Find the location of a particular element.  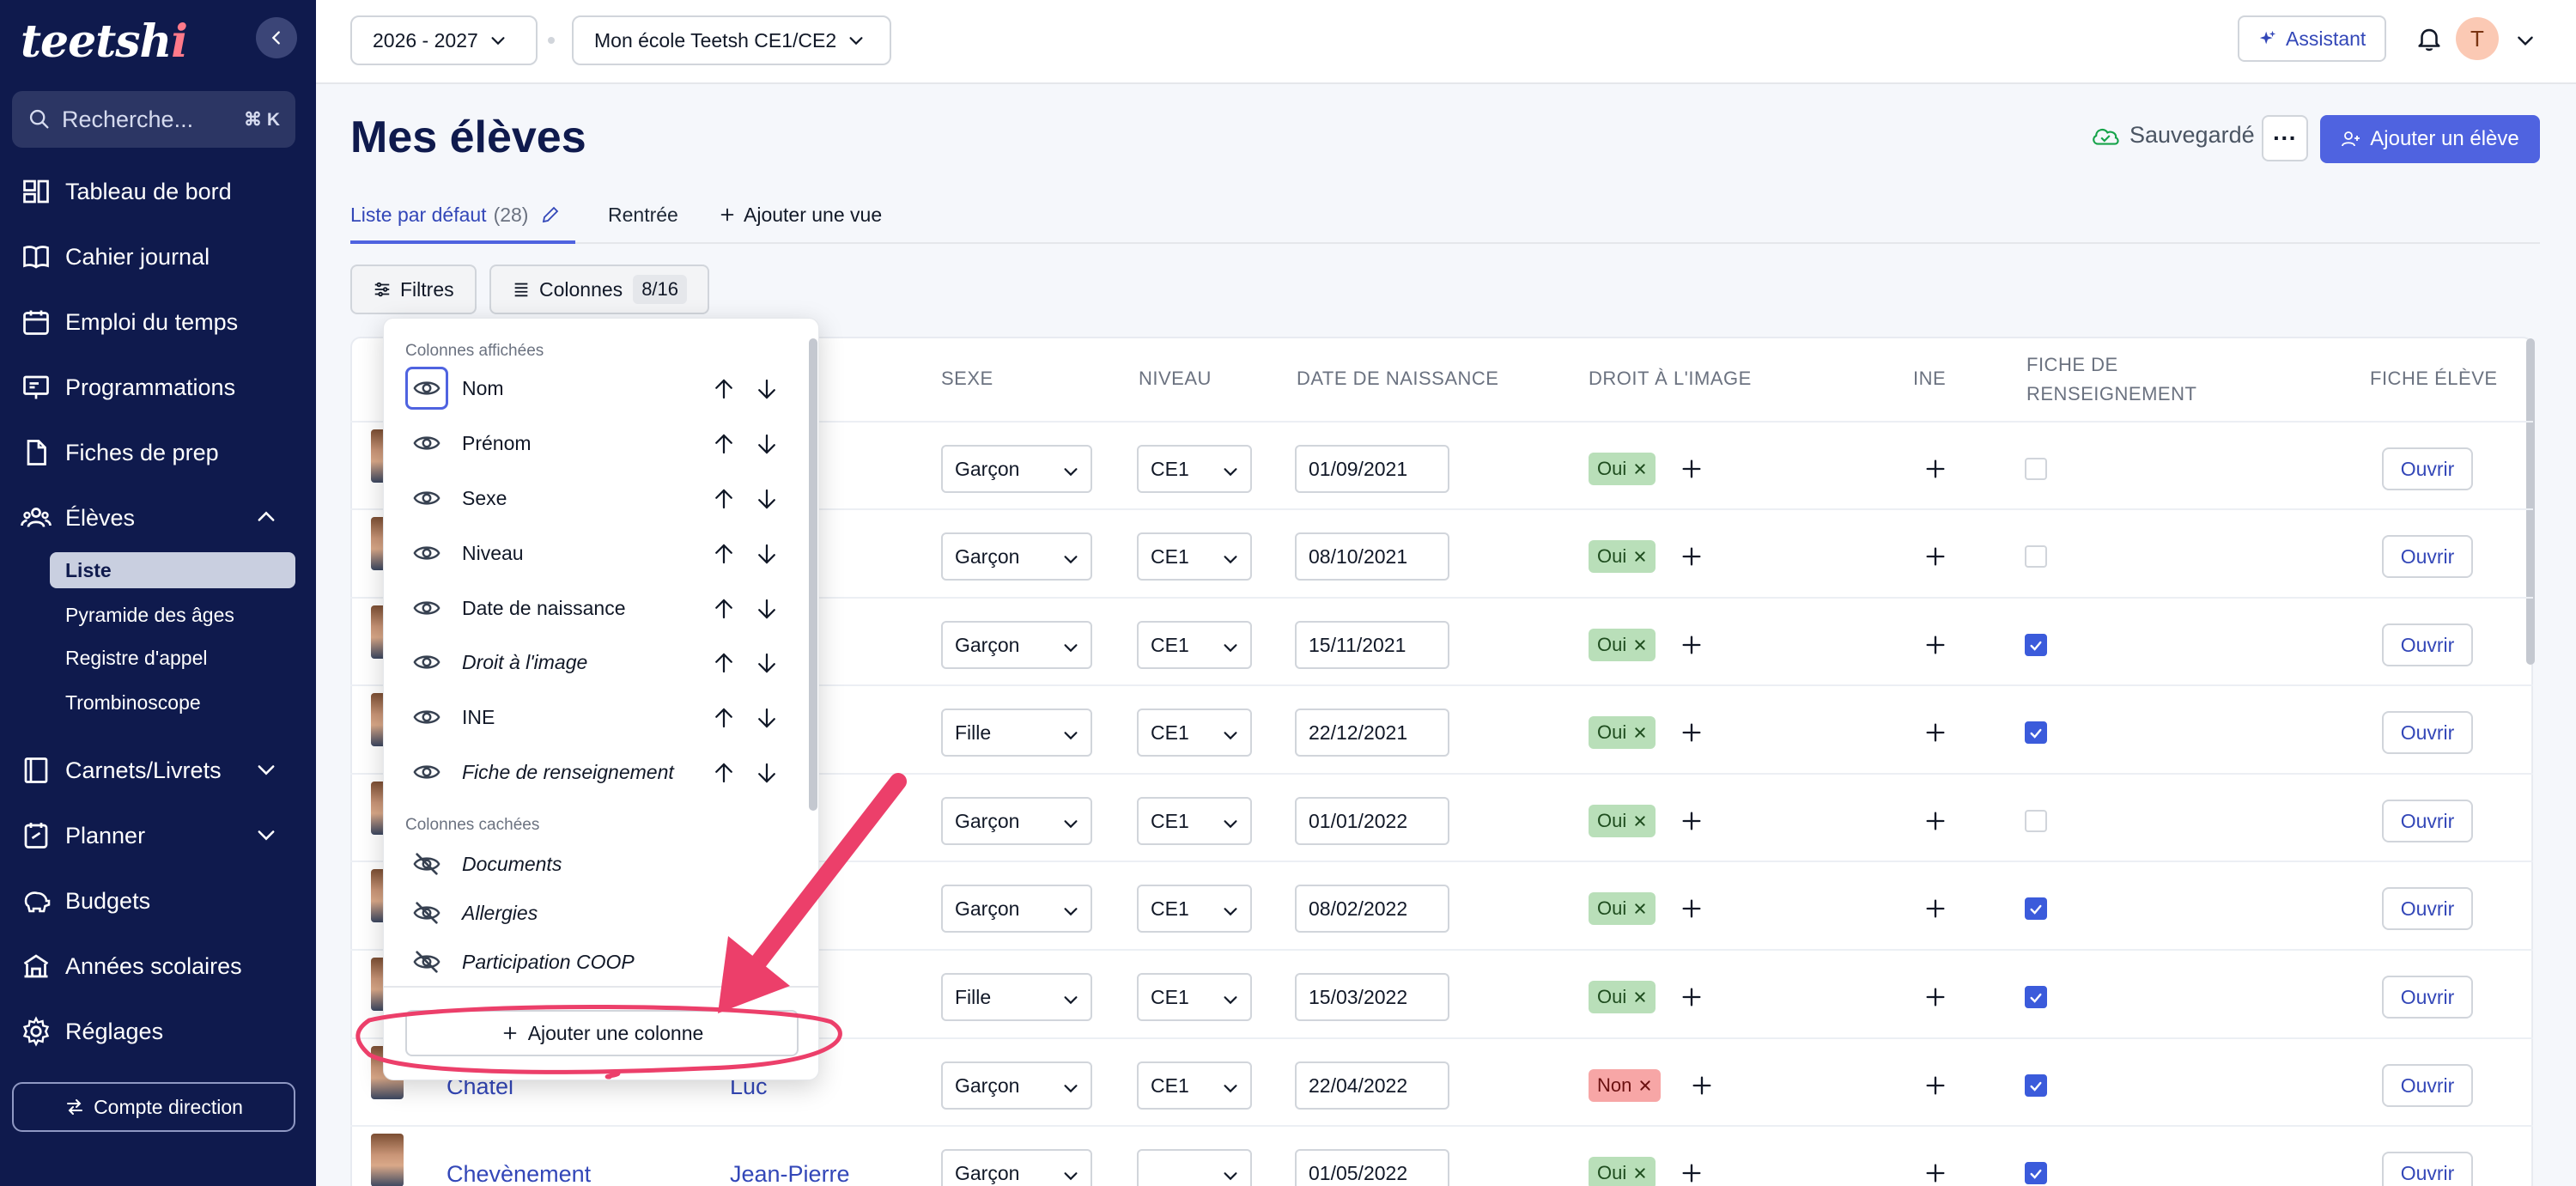

sidebar-item-programmations: Programmations is located at coordinates (128, 387).